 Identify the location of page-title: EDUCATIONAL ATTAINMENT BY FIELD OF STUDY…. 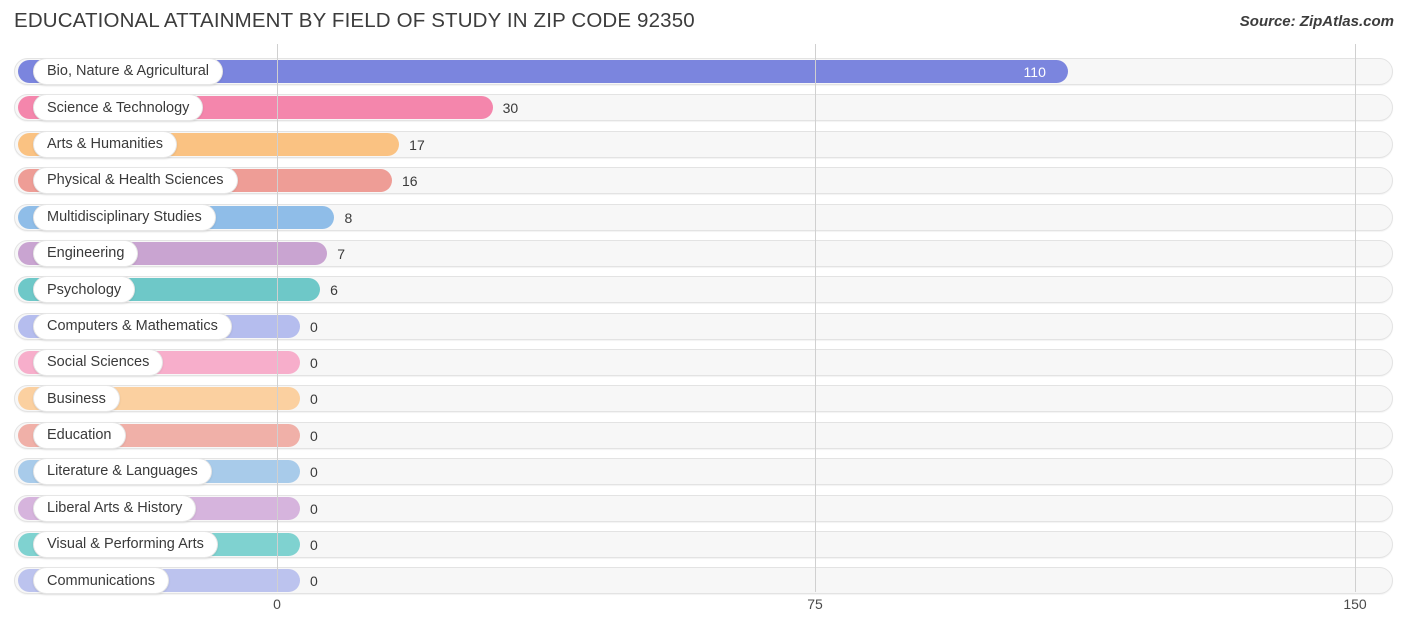
(354, 20).